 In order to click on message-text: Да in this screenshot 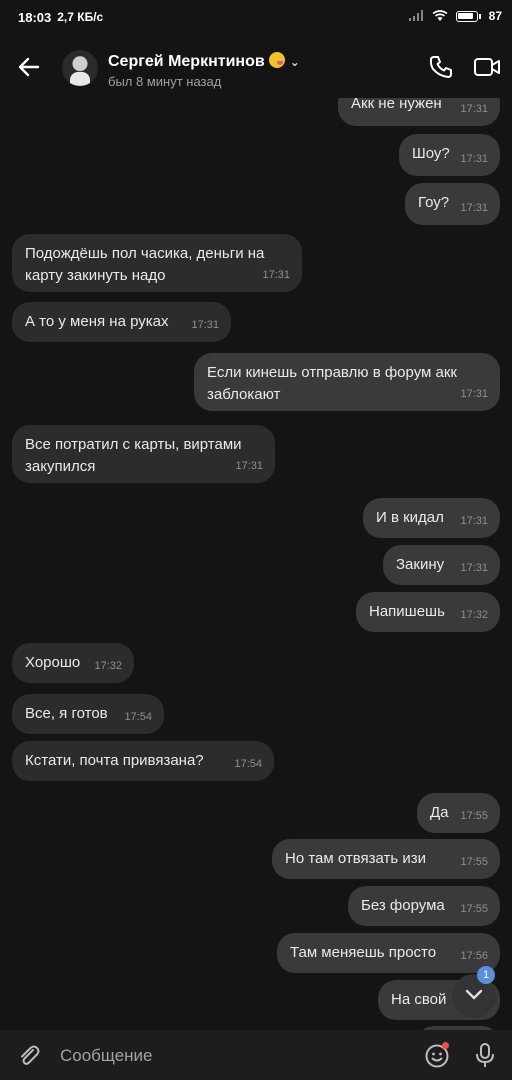, I will do `click(439, 812)`.